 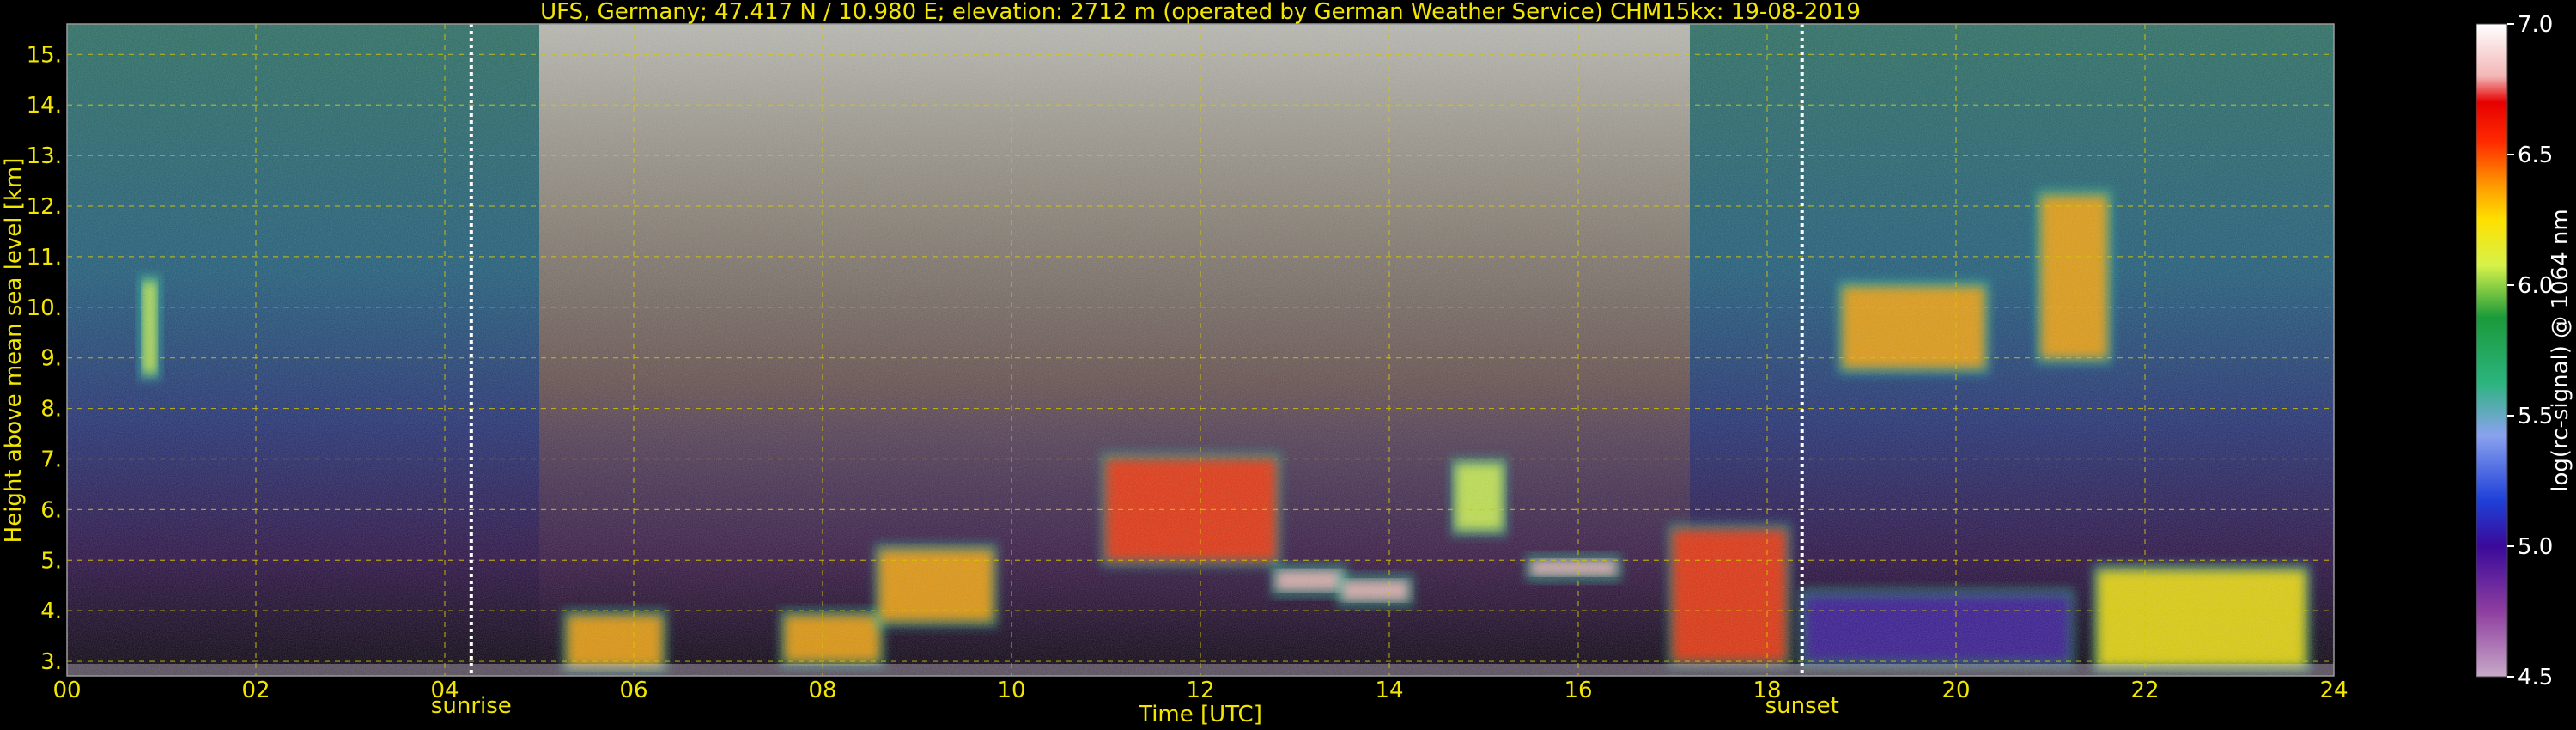 I want to click on y-tick-1: 4., so click(x=51, y=611).